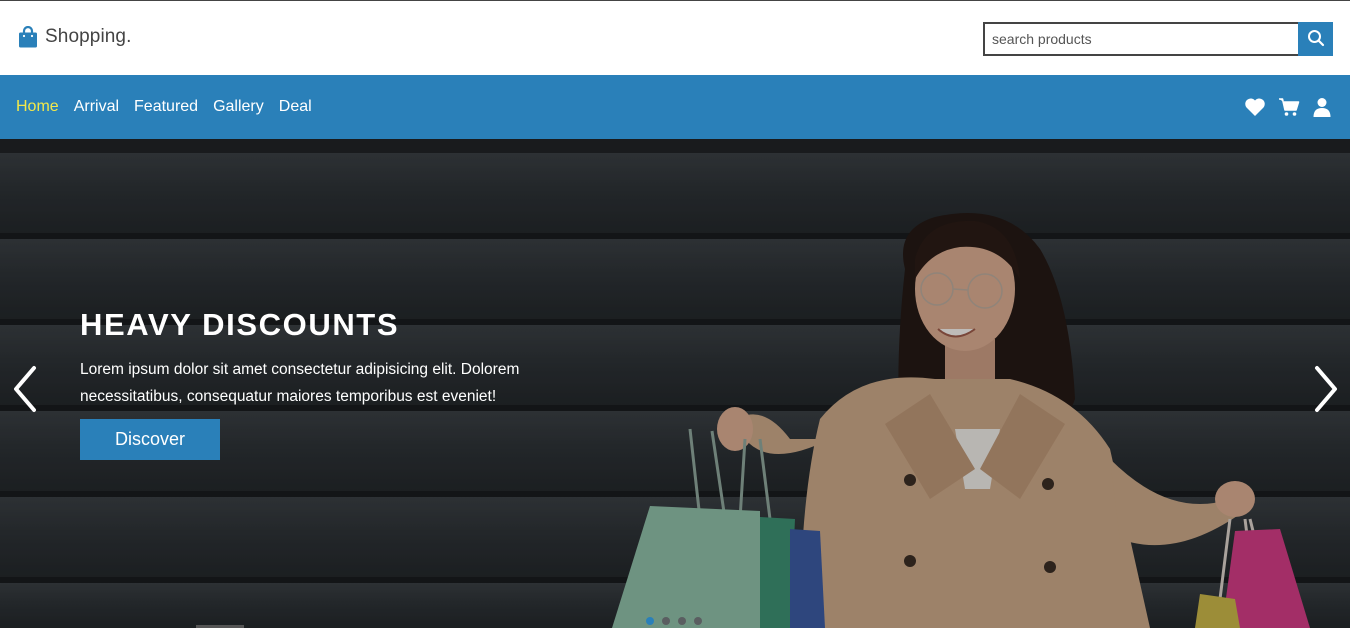 This screenshot has height=628, width=1350. Describe the element at coordinates (88, 36) in the screenshot. I see `brand-name: Shopping.` at that location.